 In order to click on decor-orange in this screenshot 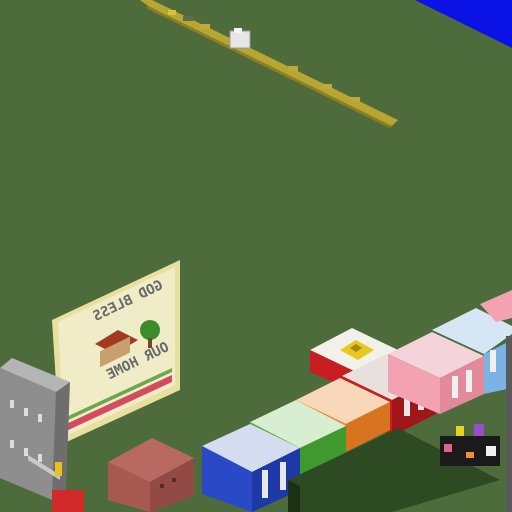, I will do `click(470, 455)`.